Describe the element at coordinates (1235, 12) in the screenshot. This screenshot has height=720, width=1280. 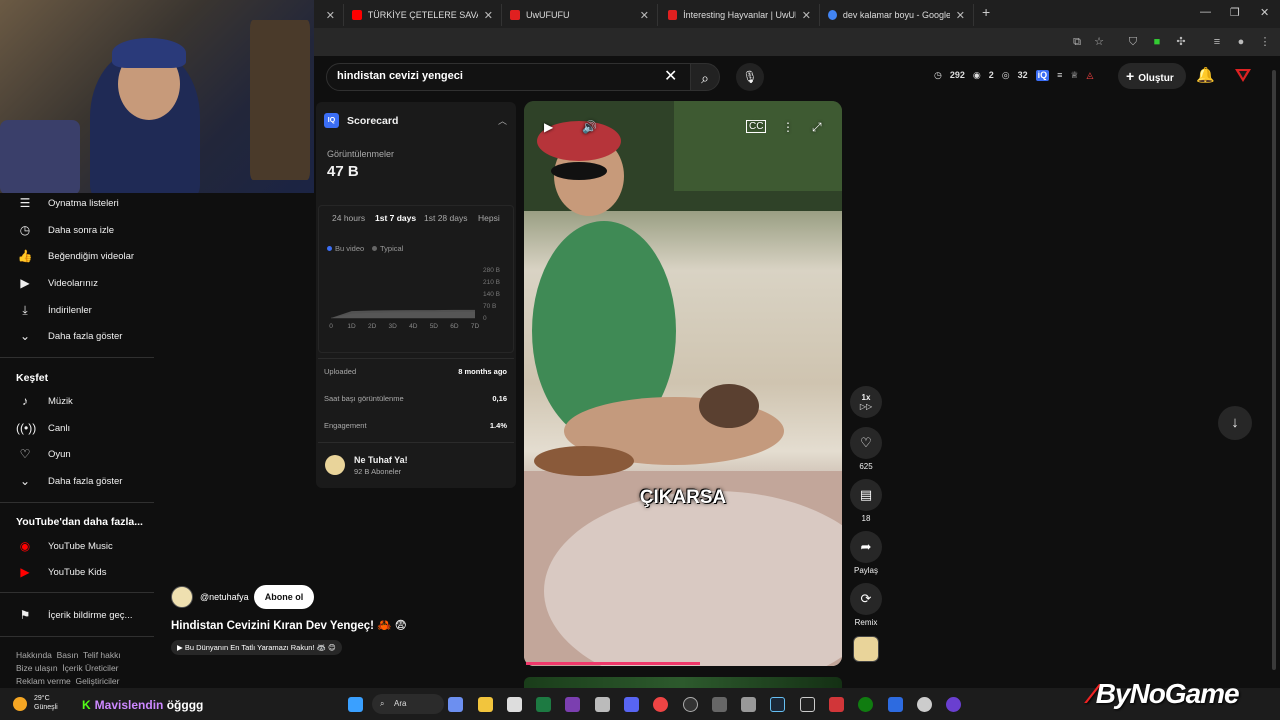
I see `restore-icon: ❐` at that location.